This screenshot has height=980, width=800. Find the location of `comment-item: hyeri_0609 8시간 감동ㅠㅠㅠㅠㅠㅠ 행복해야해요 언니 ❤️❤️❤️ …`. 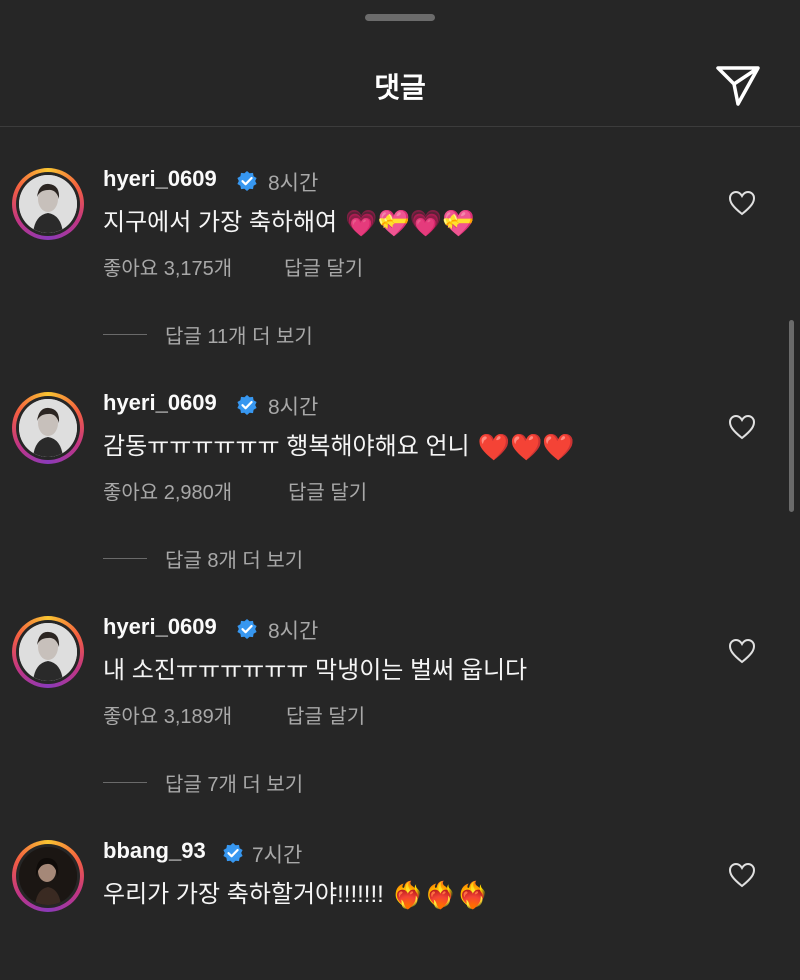

comment-item: hyeri_0609 8시간 감동ㅠㅠㅠㅠㅠㅠ 행복해야해요 언니 ❤️❤️❤️ … is located at coordinates (400, 461).